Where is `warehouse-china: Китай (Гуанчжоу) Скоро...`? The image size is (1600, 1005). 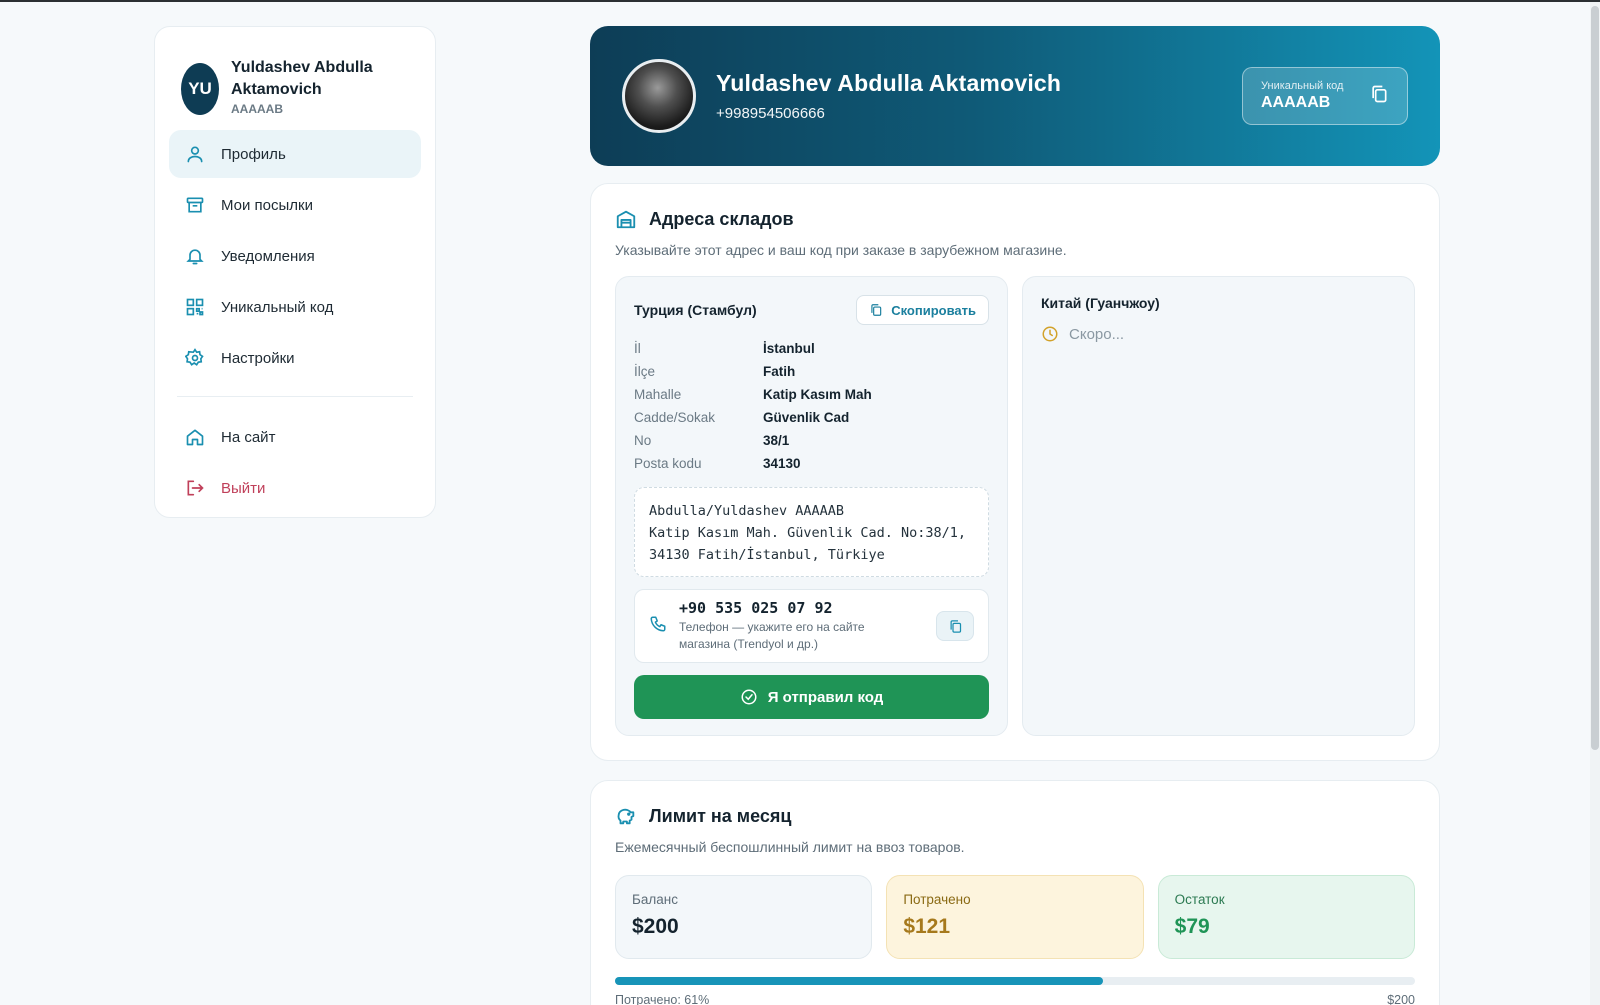 warehouse-china: Китай (Гуанчжоу) Скоро... is located at coordinates (1218, 506).